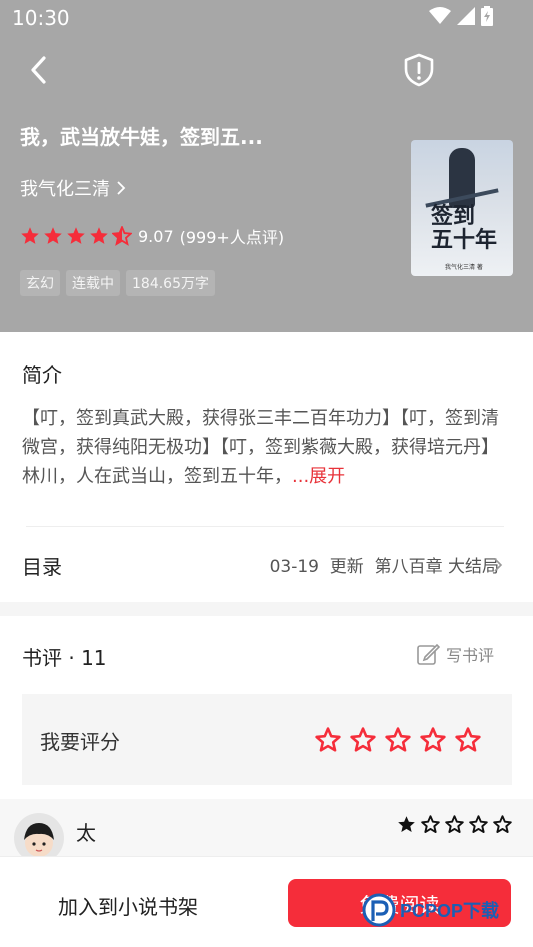 The height and width of the screenshot is (947, 533). I want to click on status-time: 10:30, so click(41, 18).